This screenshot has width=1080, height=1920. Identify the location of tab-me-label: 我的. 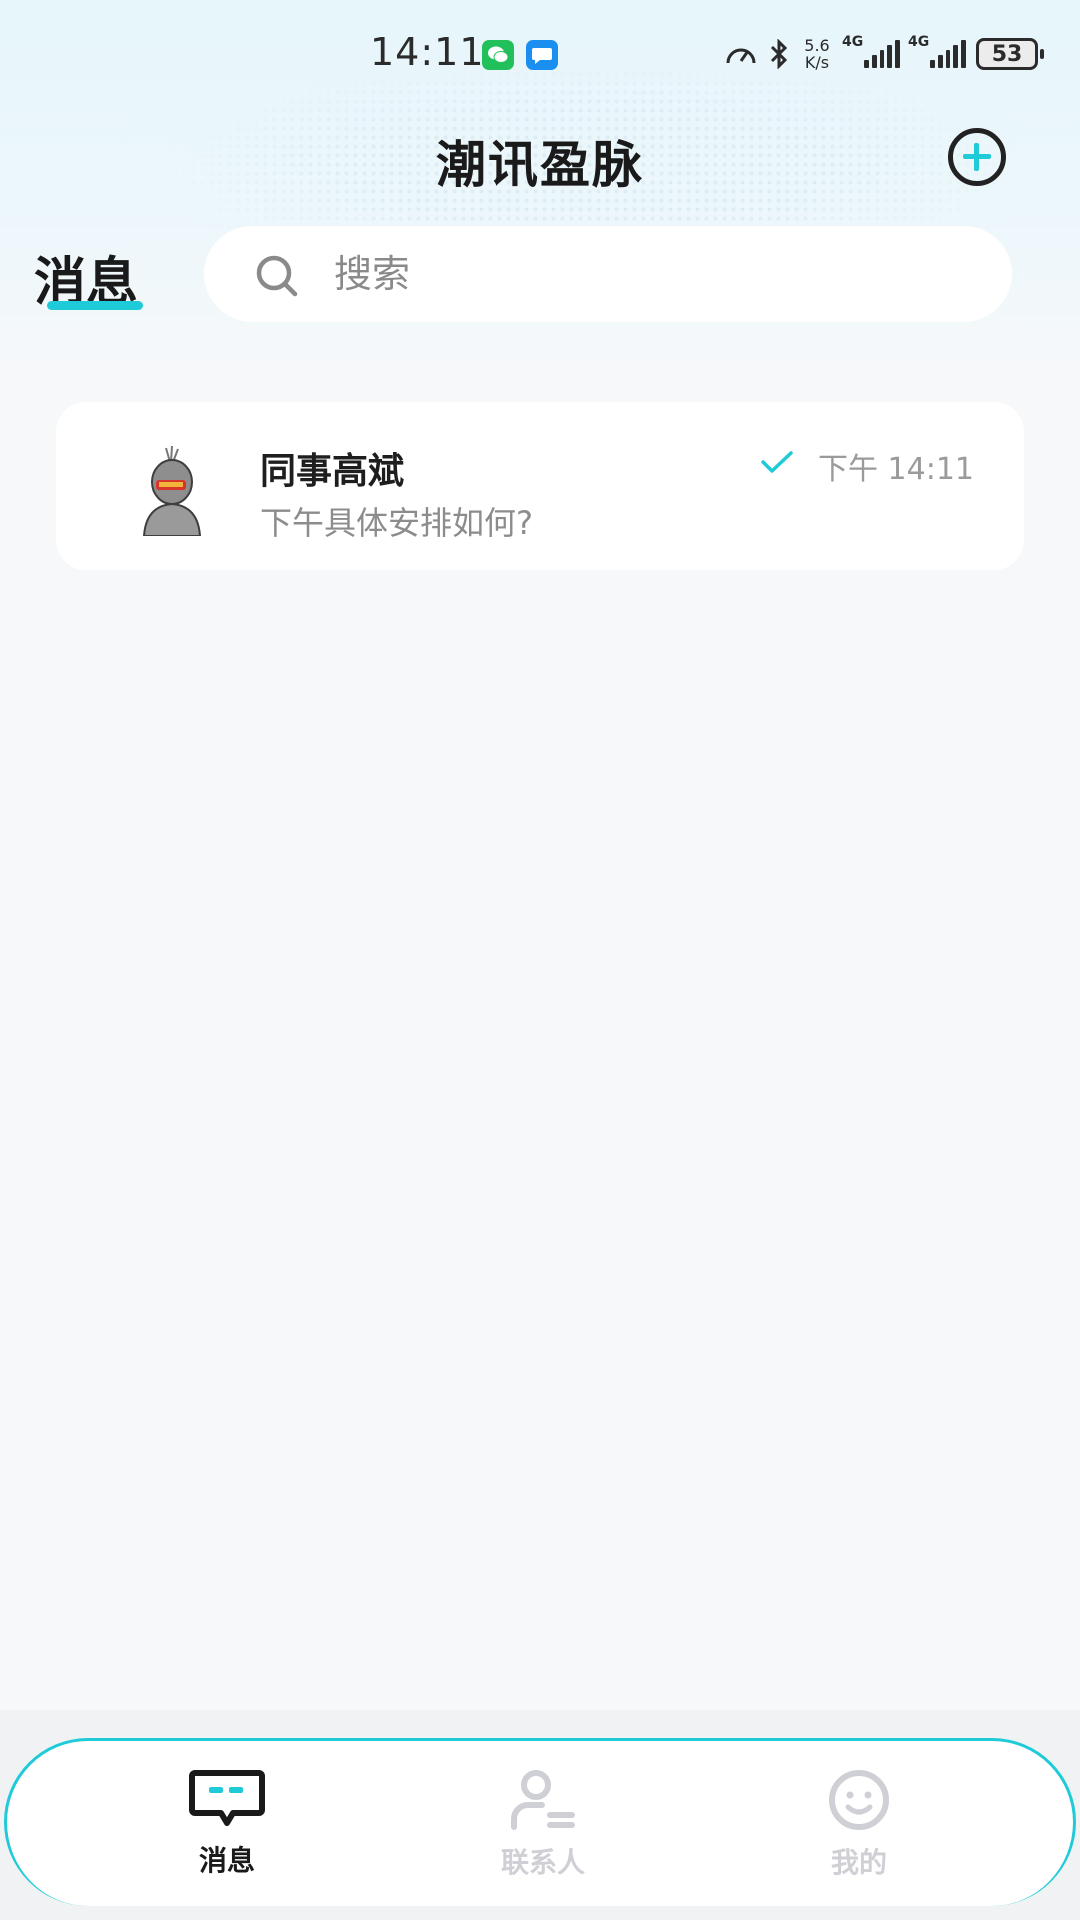
(858, 1862).